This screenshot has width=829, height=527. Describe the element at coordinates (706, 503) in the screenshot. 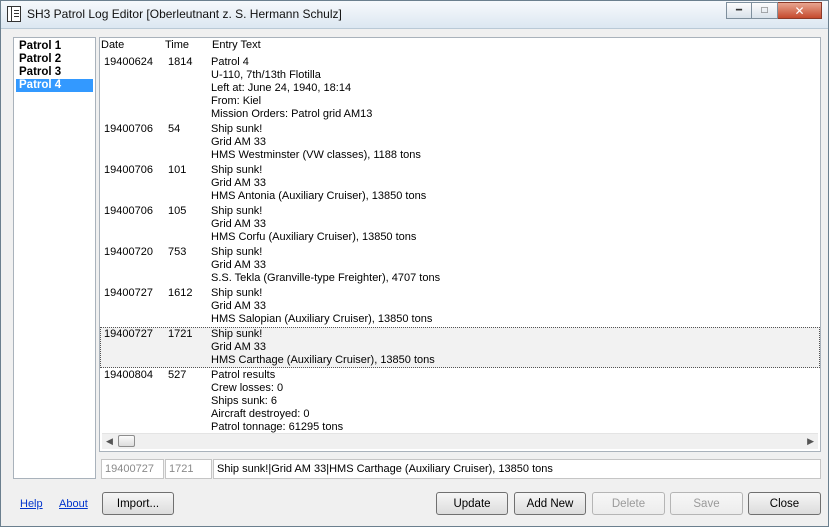

I see `save-button: Save` at that location.